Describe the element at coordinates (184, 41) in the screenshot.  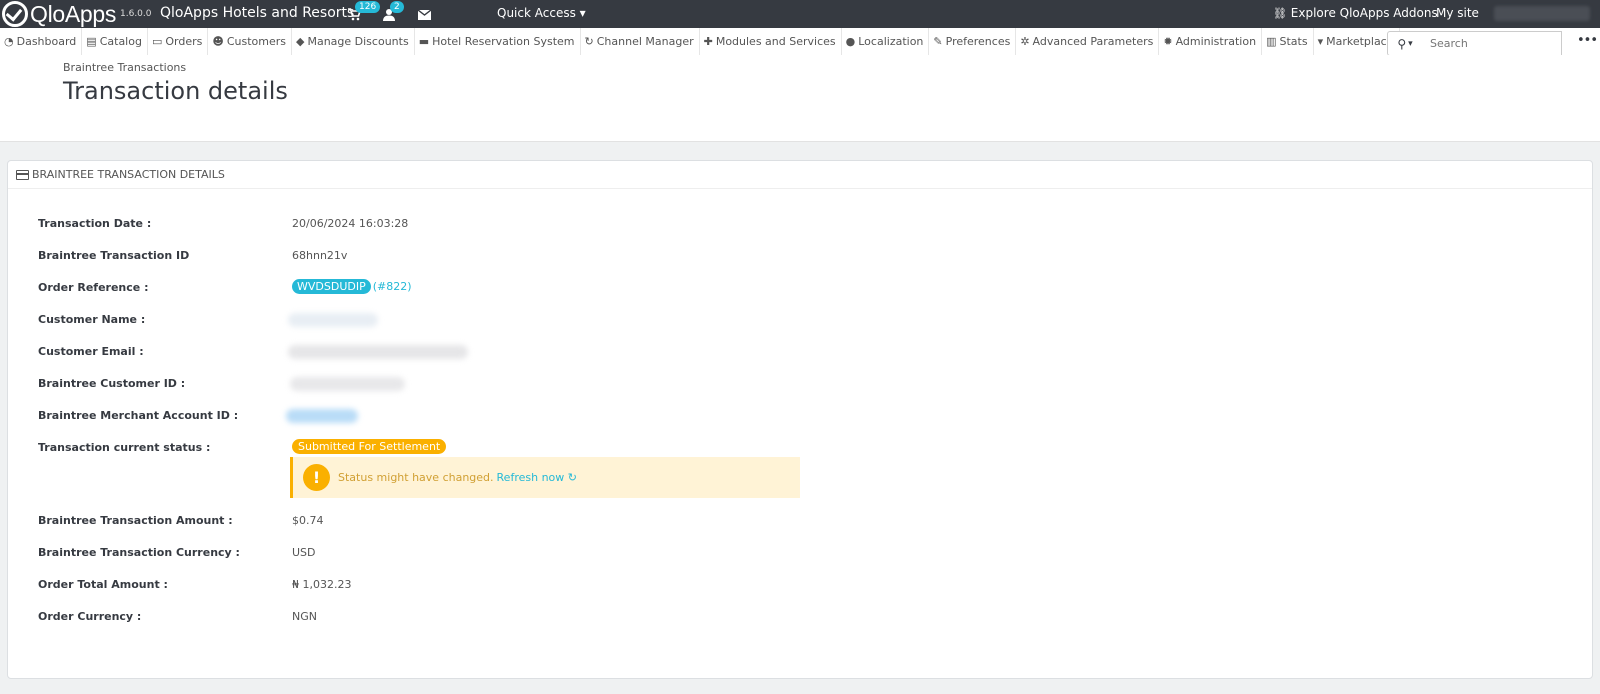
I see `nav-item-label: Orders` at that location.